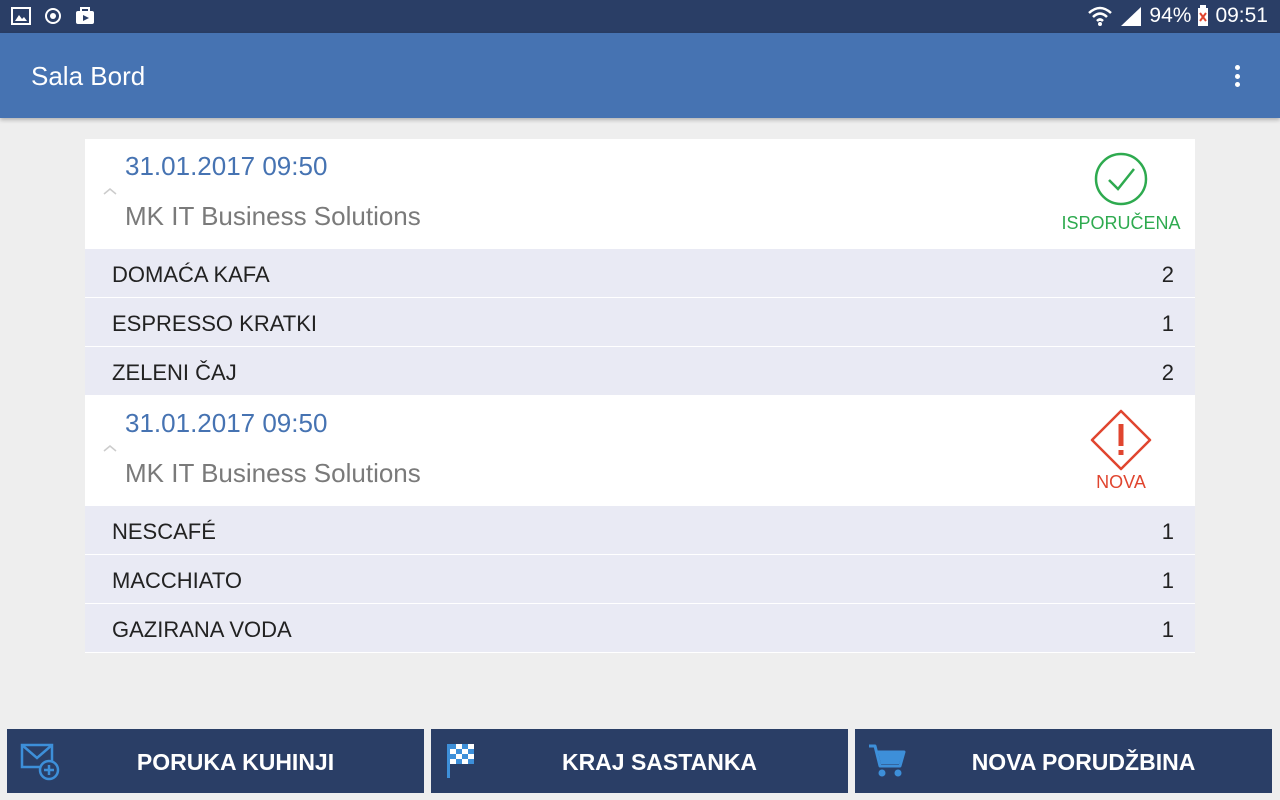 The width and height of the screenshot is (1280, 800). Describe the element at coordinates (85, 15) in the screenshot. I see `briefcase-icon` at that location.